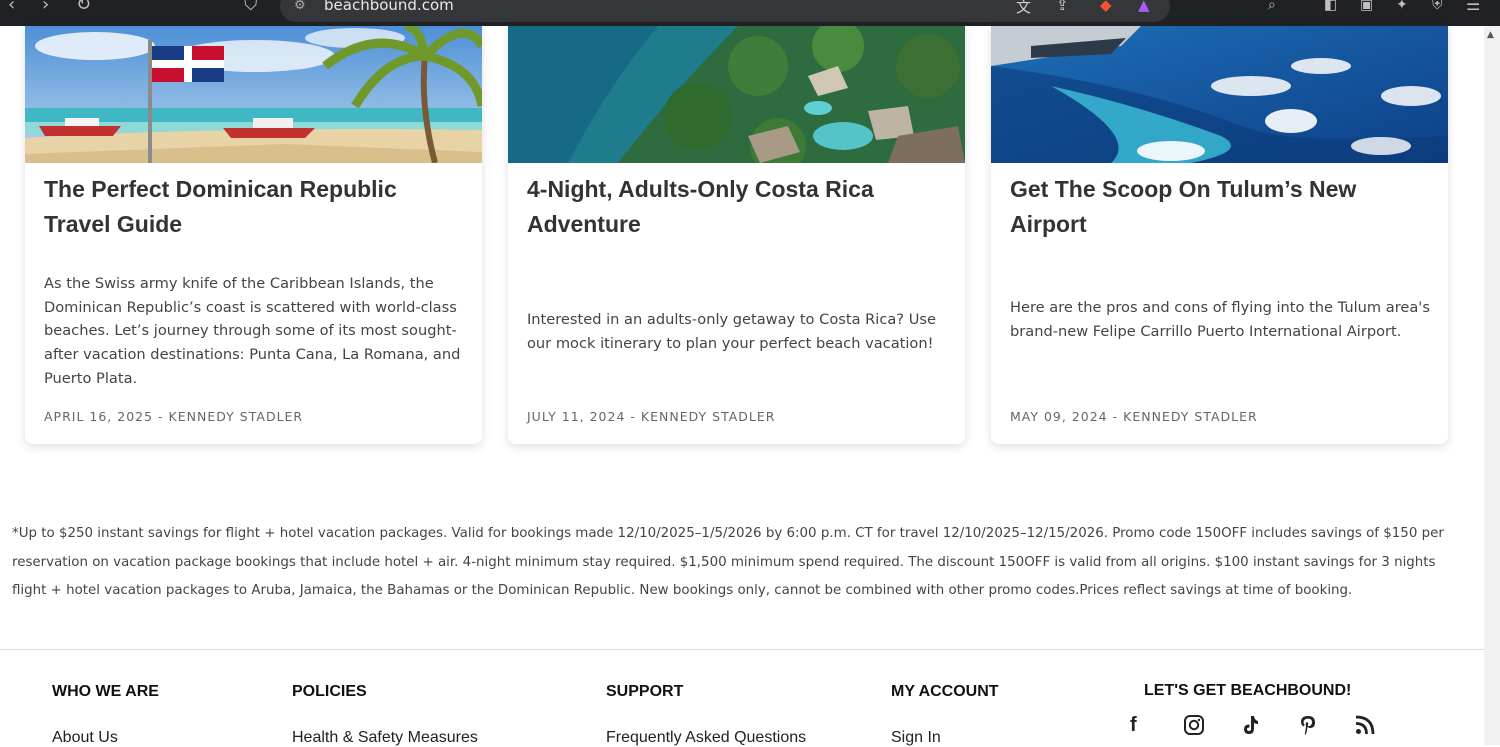 Image resolution: width=1500 pixels, height=747 pixels. I want to click on footer-heading-policies: POLICIES, so click(329, 691).